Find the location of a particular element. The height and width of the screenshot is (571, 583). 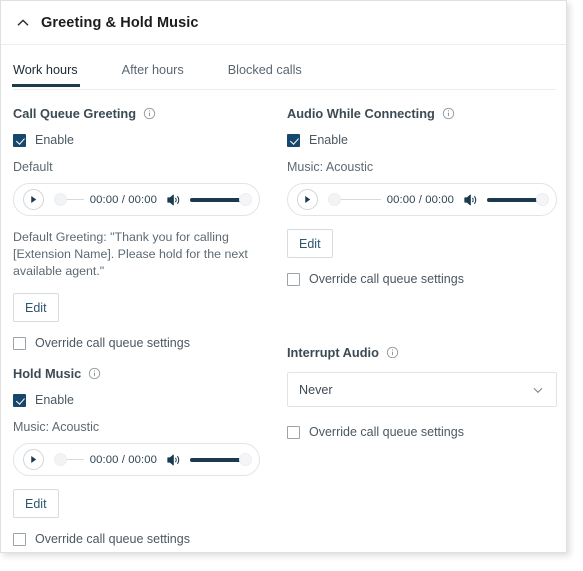

card-header: Greeting & Hold Music is located at coordinates (283, 23).